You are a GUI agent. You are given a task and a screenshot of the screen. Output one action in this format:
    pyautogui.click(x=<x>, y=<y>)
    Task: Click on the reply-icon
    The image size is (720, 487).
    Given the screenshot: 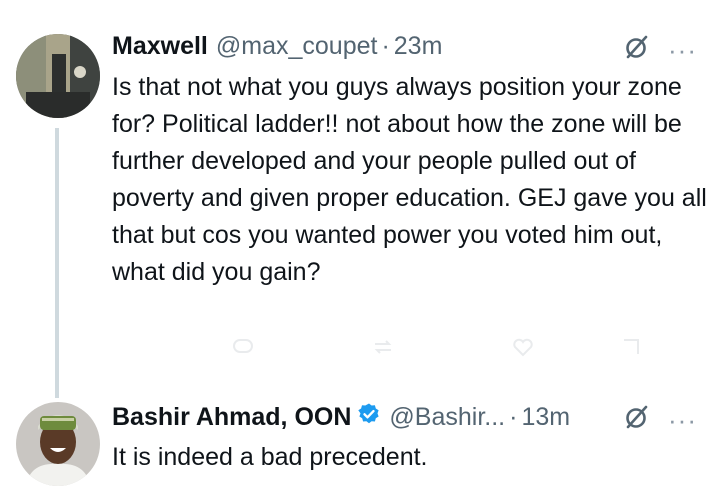 What is the action you would take?
    pyautogui.click(x=243, y=347)
    